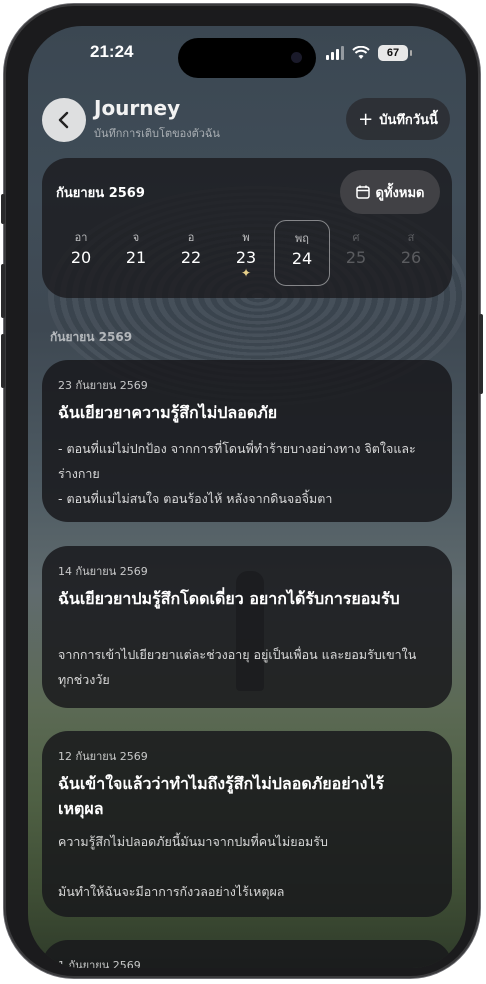  Describe the element at coordinates (362, 192) in the screenshot. I see `calendar-icon` at that location.